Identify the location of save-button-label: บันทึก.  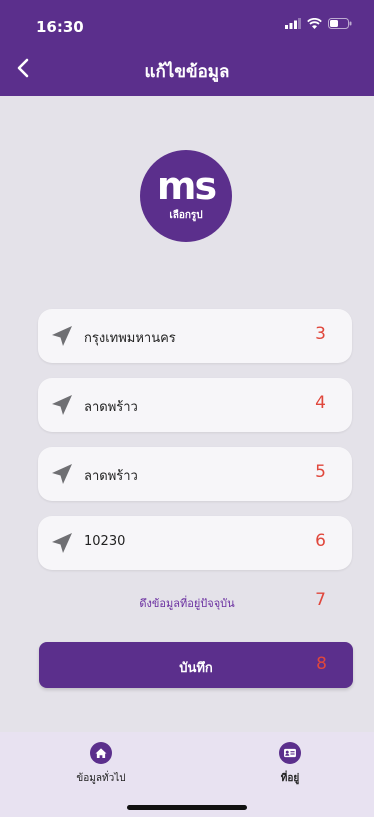
(196, 668).